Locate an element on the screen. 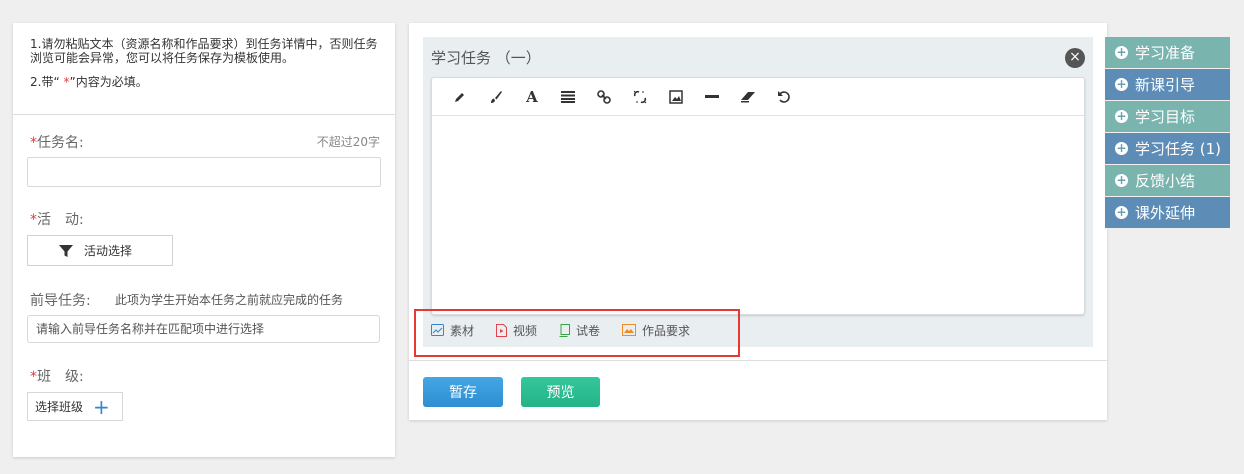 The width and height of the screenshot is (1244, 474). task-name-input is located at coordinates (204, 172).